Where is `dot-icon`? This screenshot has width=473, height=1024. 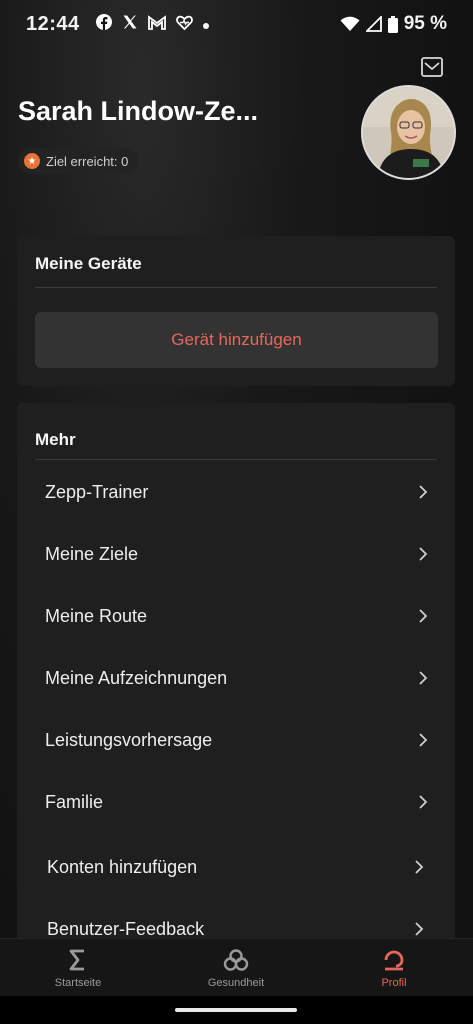 dot-icon is located at coordinates (205, 24).